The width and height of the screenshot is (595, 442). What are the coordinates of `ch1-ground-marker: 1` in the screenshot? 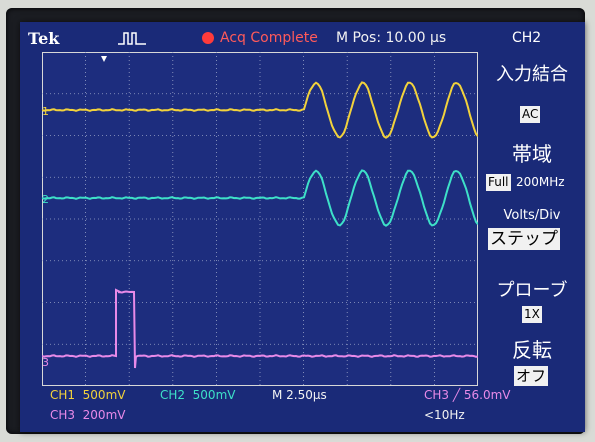 It's located at (45, 111).